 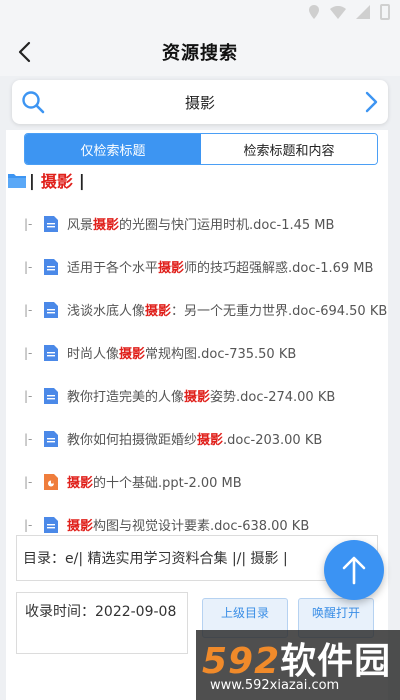 What do you see at coordinates (26, 52) in the screenshot?
I see `back-arrow-icon` at bounding box center [26, 52].